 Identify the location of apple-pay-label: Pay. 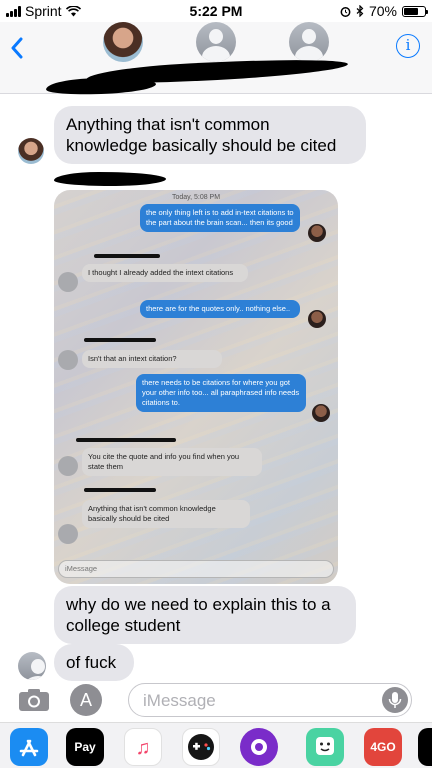
(85, 747).